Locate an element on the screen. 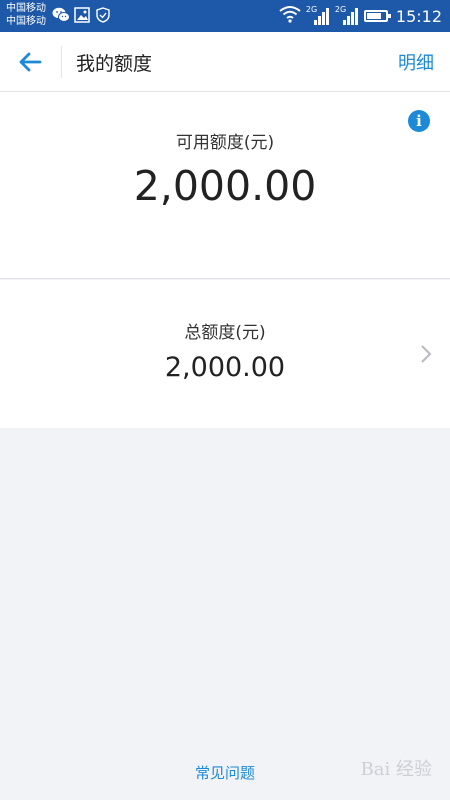  carrier-2: 中国移动 is located at coordinates (26, 21).